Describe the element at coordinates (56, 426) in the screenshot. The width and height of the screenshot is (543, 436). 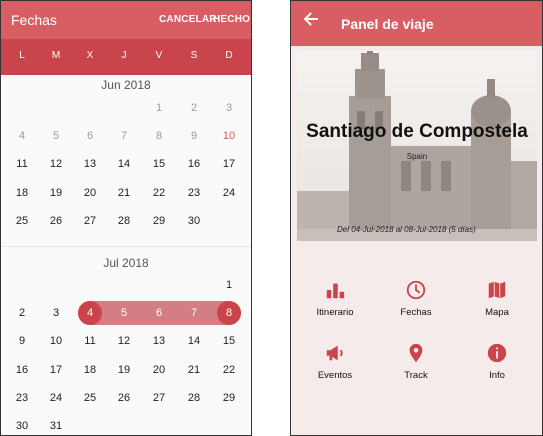
I see `calendar-day: 31` at that location.